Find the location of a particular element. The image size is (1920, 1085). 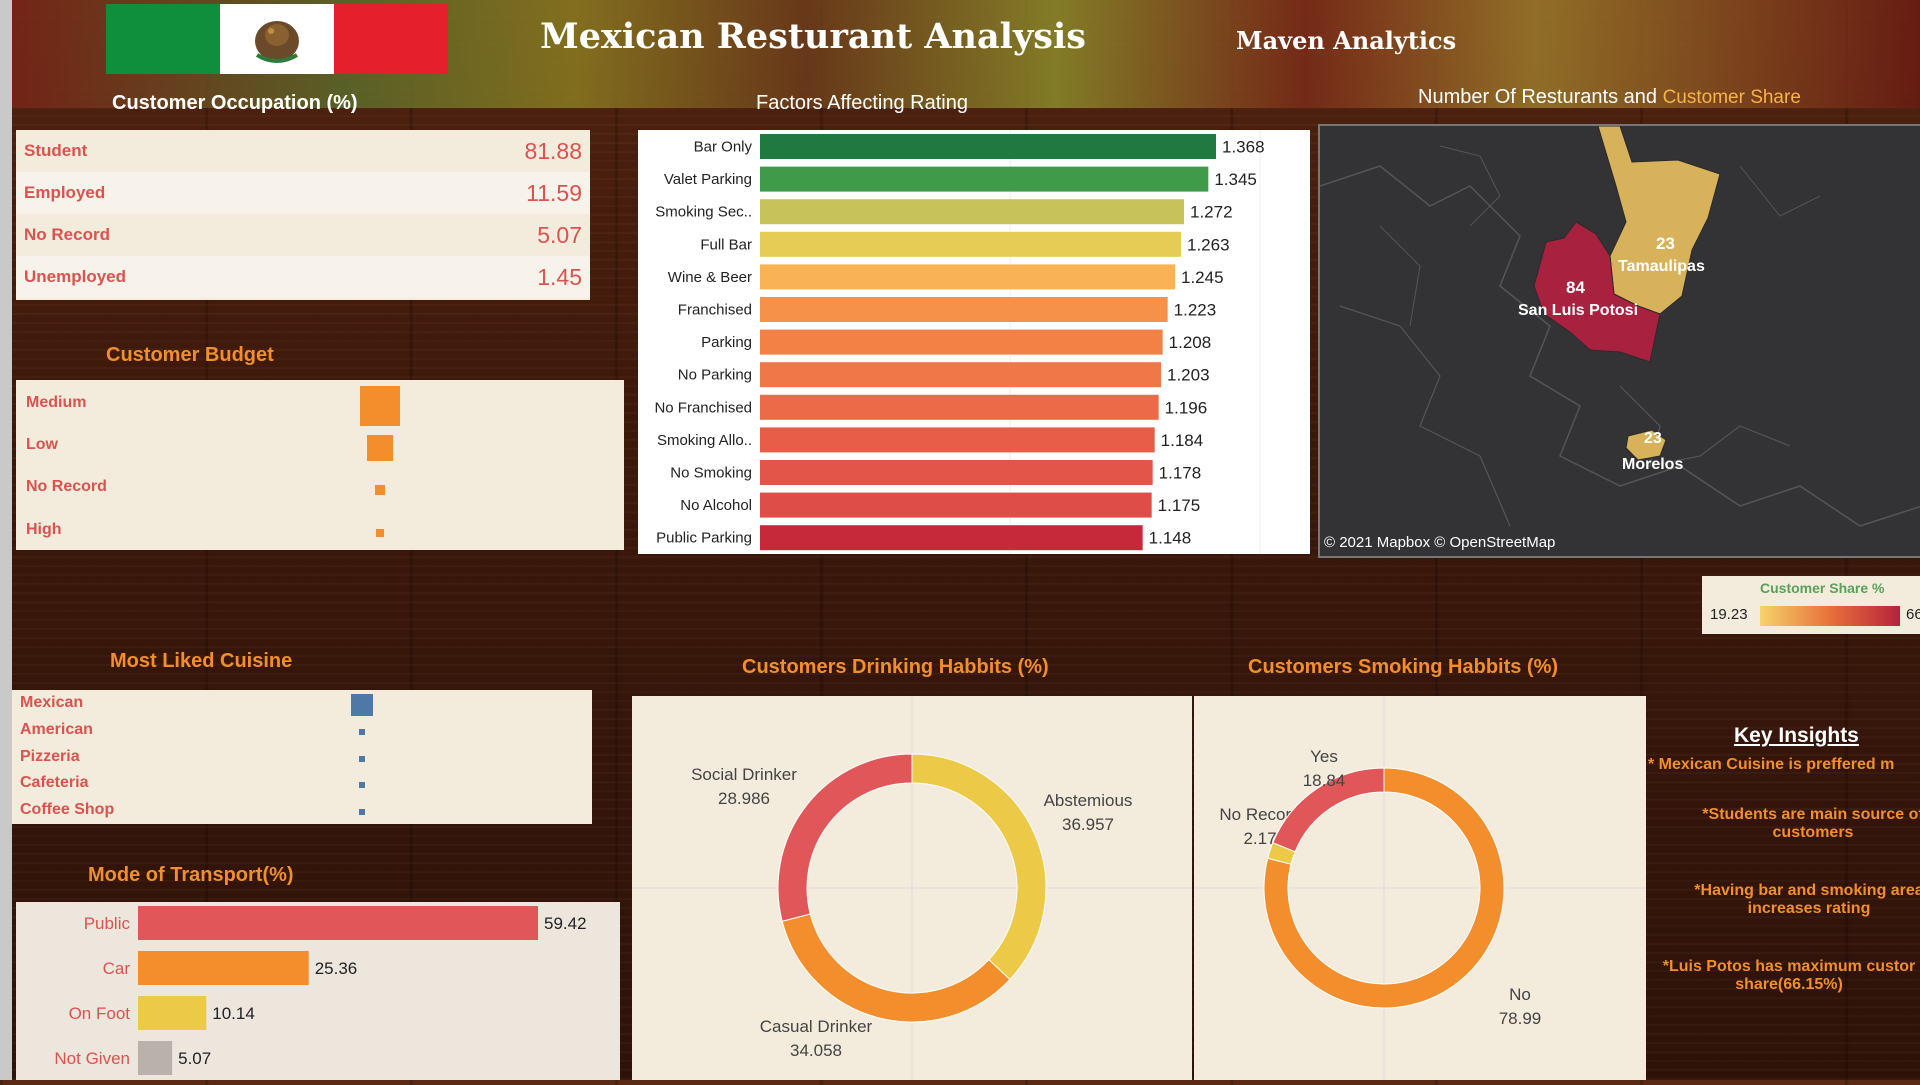

slice-value-label: 28.986 is located at coordinates (744, 798).